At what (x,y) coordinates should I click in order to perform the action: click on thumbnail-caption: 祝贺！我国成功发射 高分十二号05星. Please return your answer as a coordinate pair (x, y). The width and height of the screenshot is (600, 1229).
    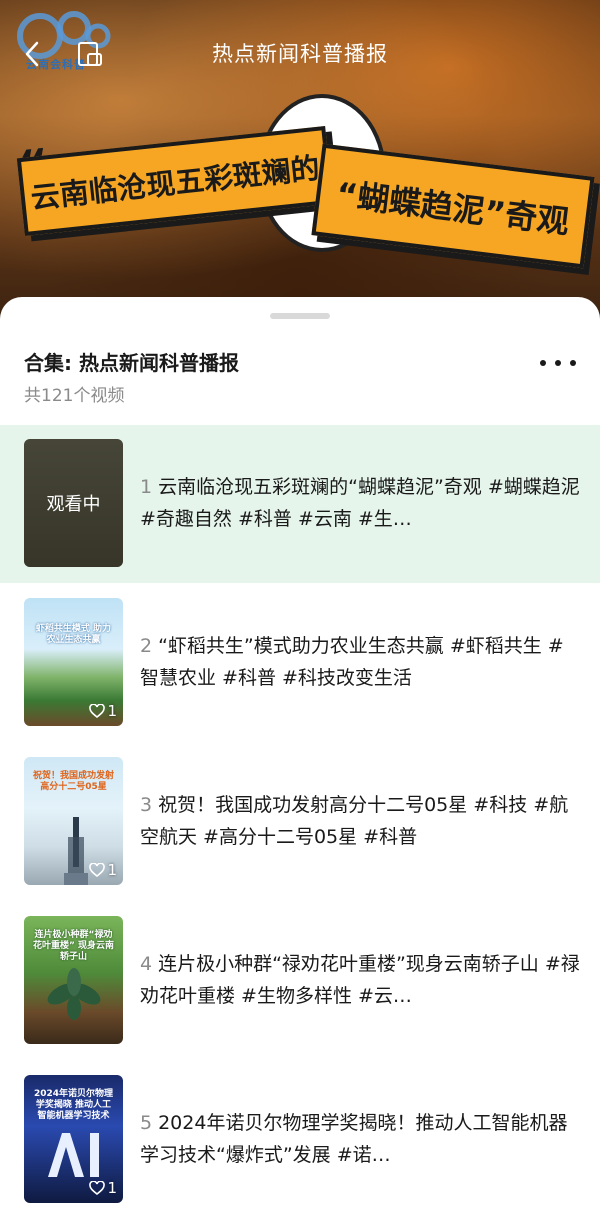
    Looking at the image, I should click on (73, 781).